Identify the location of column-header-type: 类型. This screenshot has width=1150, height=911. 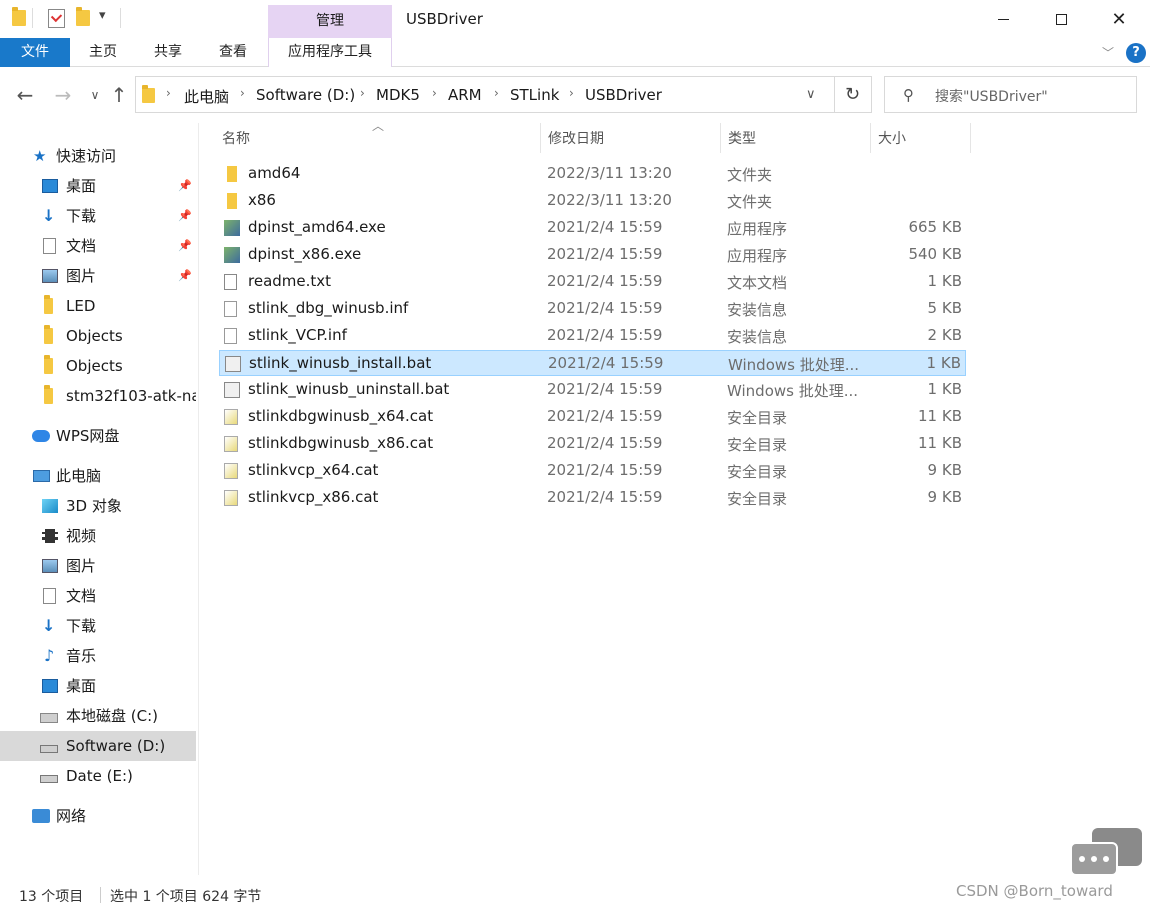
(742, 138).